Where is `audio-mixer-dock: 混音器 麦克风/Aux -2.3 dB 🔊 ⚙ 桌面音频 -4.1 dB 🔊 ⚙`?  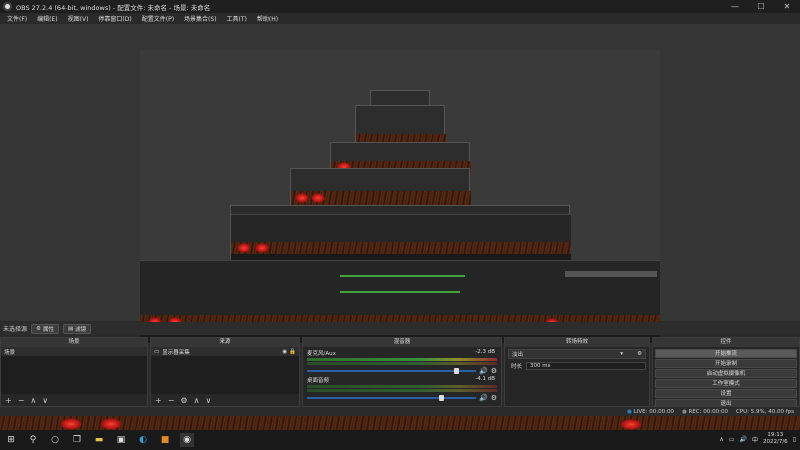 audio-mixer-dock: 混音器 麦克风/Aux -2.3 dB 🔊 ⚙ 桌面音频 -4.1 dB 🔊 ⚙ is located at coordinates (402, 372).